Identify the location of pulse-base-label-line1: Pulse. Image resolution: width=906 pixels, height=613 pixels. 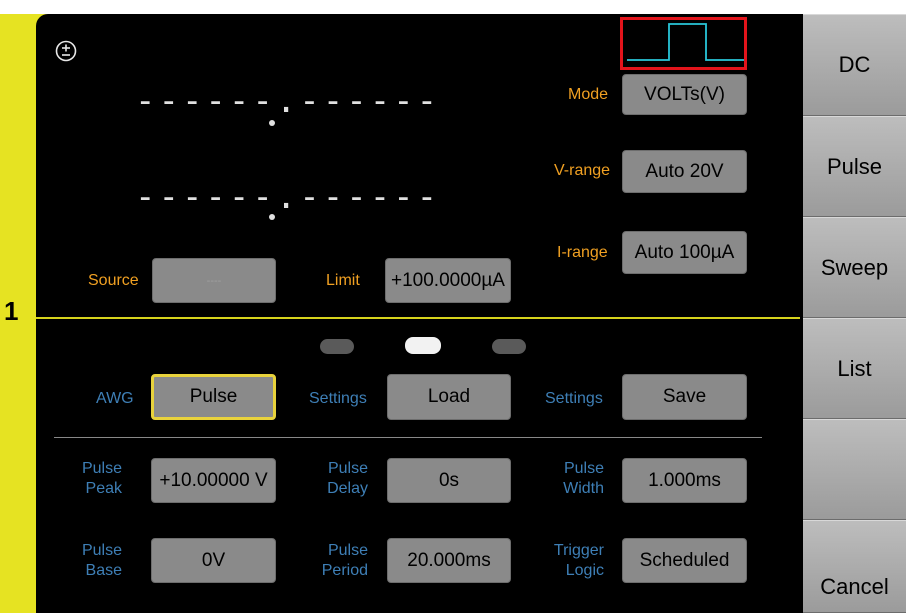
(101, 550).